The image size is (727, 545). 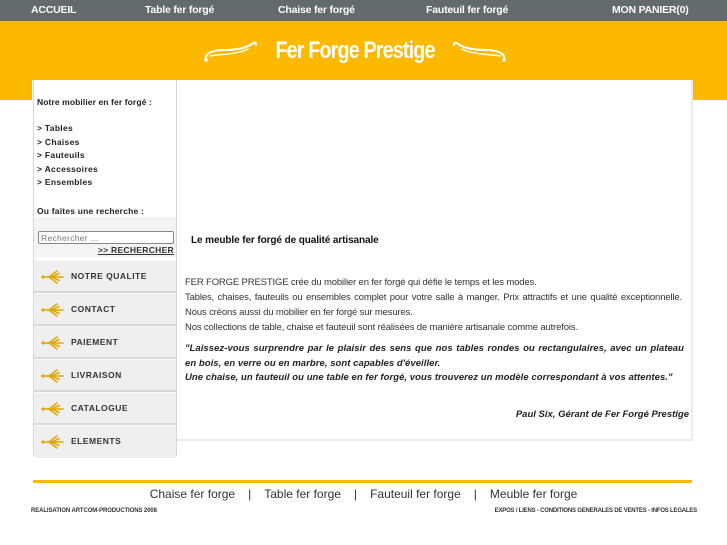 What do you see at coordinates (100, 408) in the screenshot?
I see `menu-item-label: CATALOGUE` at bounding box center [100, 408].